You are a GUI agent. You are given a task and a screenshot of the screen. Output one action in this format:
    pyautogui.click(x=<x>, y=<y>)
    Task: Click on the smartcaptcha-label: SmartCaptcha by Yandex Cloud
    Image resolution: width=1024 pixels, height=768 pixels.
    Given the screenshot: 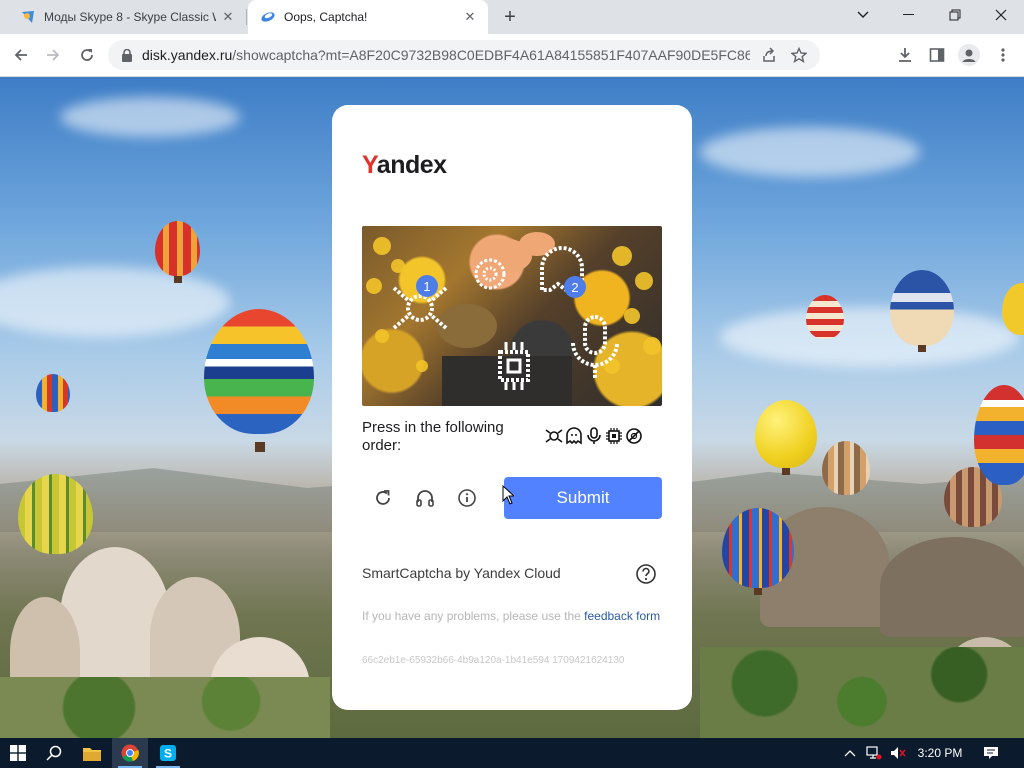 What is the action you would take?
    pyautogui.click(x=461, y=573)
    